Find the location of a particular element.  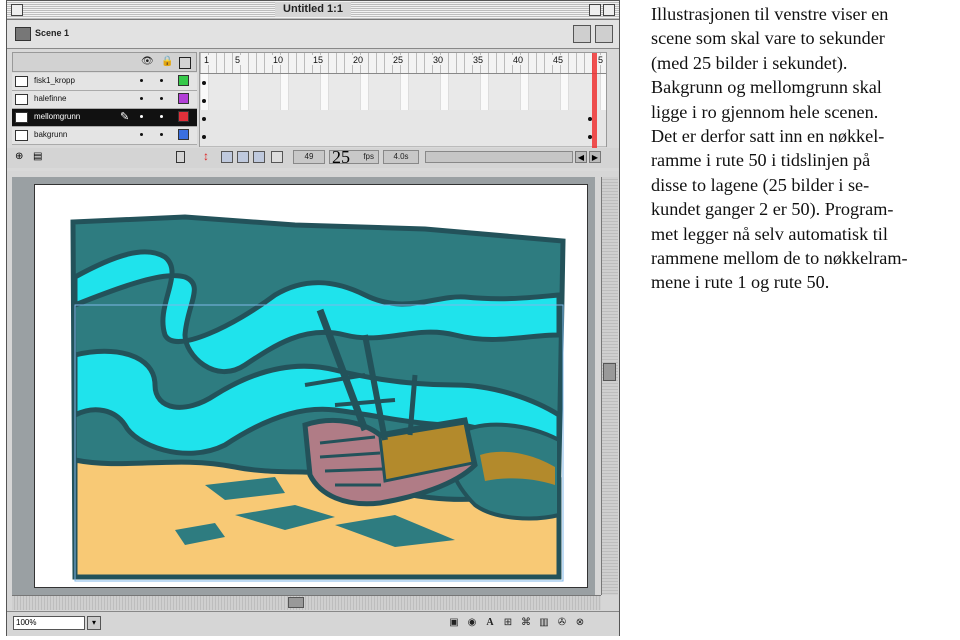

actions-icon: ✇ is located at coordinates (562, 623).